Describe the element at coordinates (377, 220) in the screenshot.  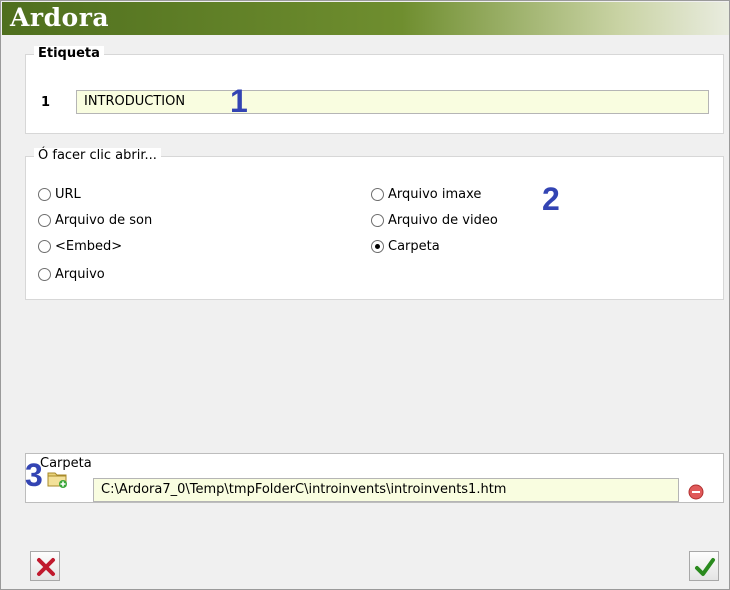
I see `radio-video-file-indicator` at that location.